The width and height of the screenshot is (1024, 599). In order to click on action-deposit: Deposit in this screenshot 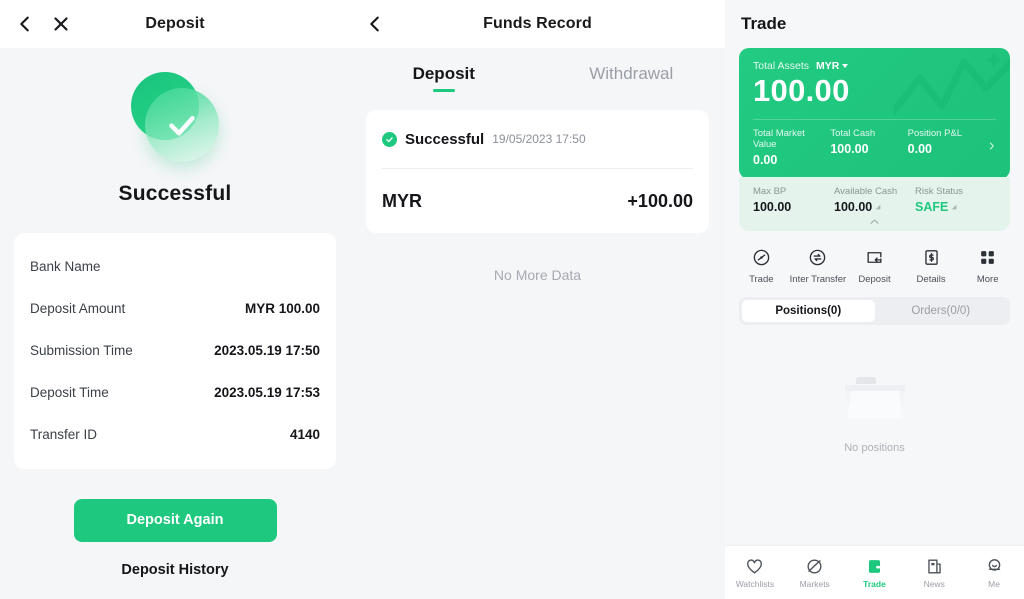, I will do `click(874, 265)`.